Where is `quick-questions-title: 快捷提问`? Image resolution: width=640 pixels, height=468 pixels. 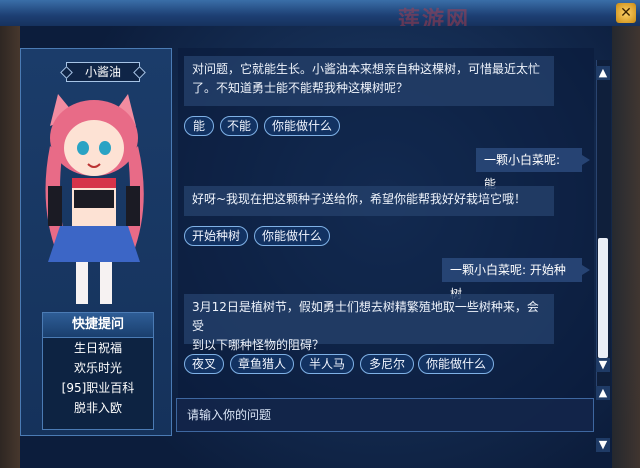
quick-questions-title: 快捷提问 is located at coordinates (98, 325).